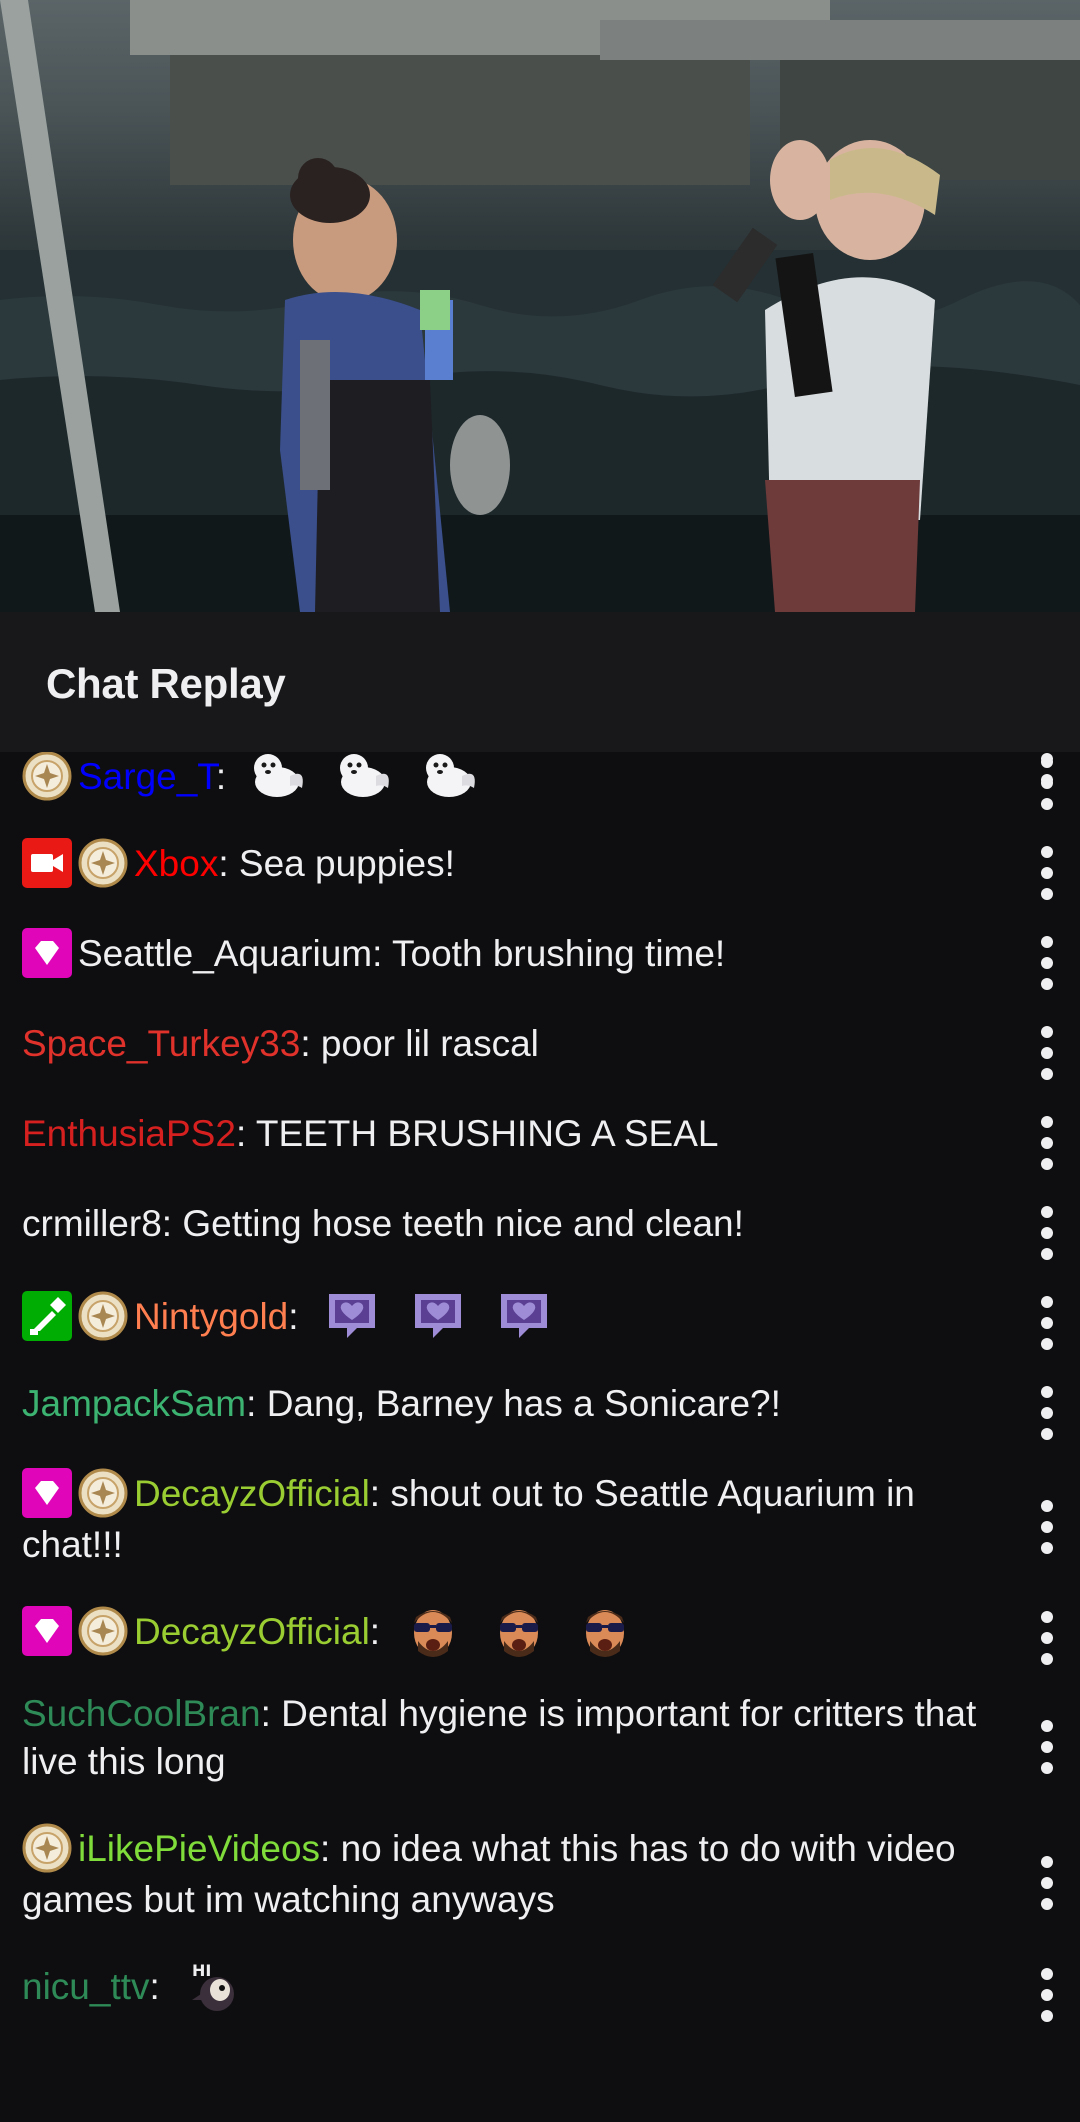 This screenshot has height=2122, width=1080. What do you see at coordinates (517, 779) in the screenshot?
I see `chat-message: Sarge_T:` at bounding box center [517, 779].